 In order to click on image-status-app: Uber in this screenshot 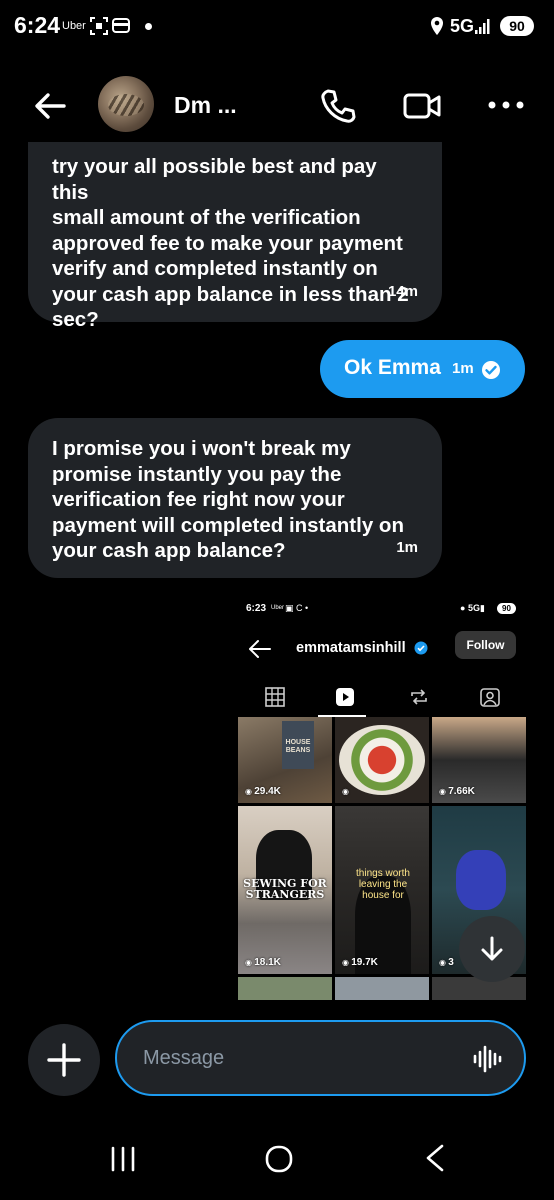, I will do `click(278, 608)`.